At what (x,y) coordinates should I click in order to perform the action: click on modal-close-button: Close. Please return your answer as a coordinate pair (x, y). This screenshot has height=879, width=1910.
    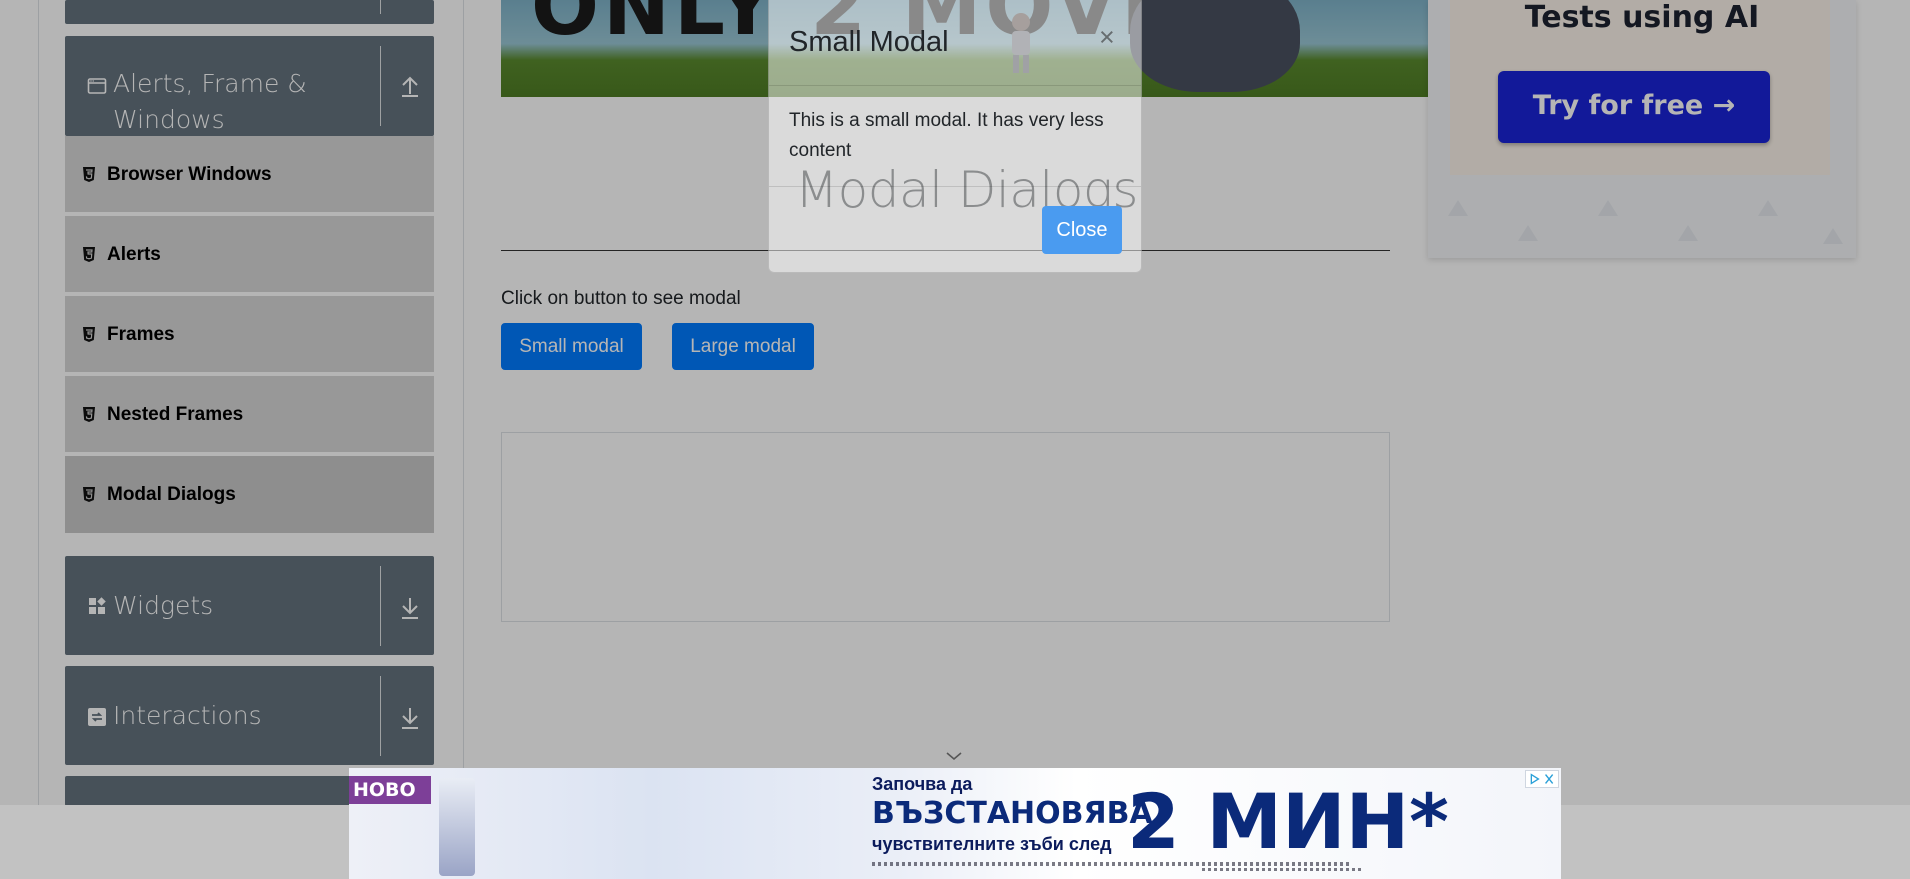
    Looking at the image, I should click on (1082, 230).